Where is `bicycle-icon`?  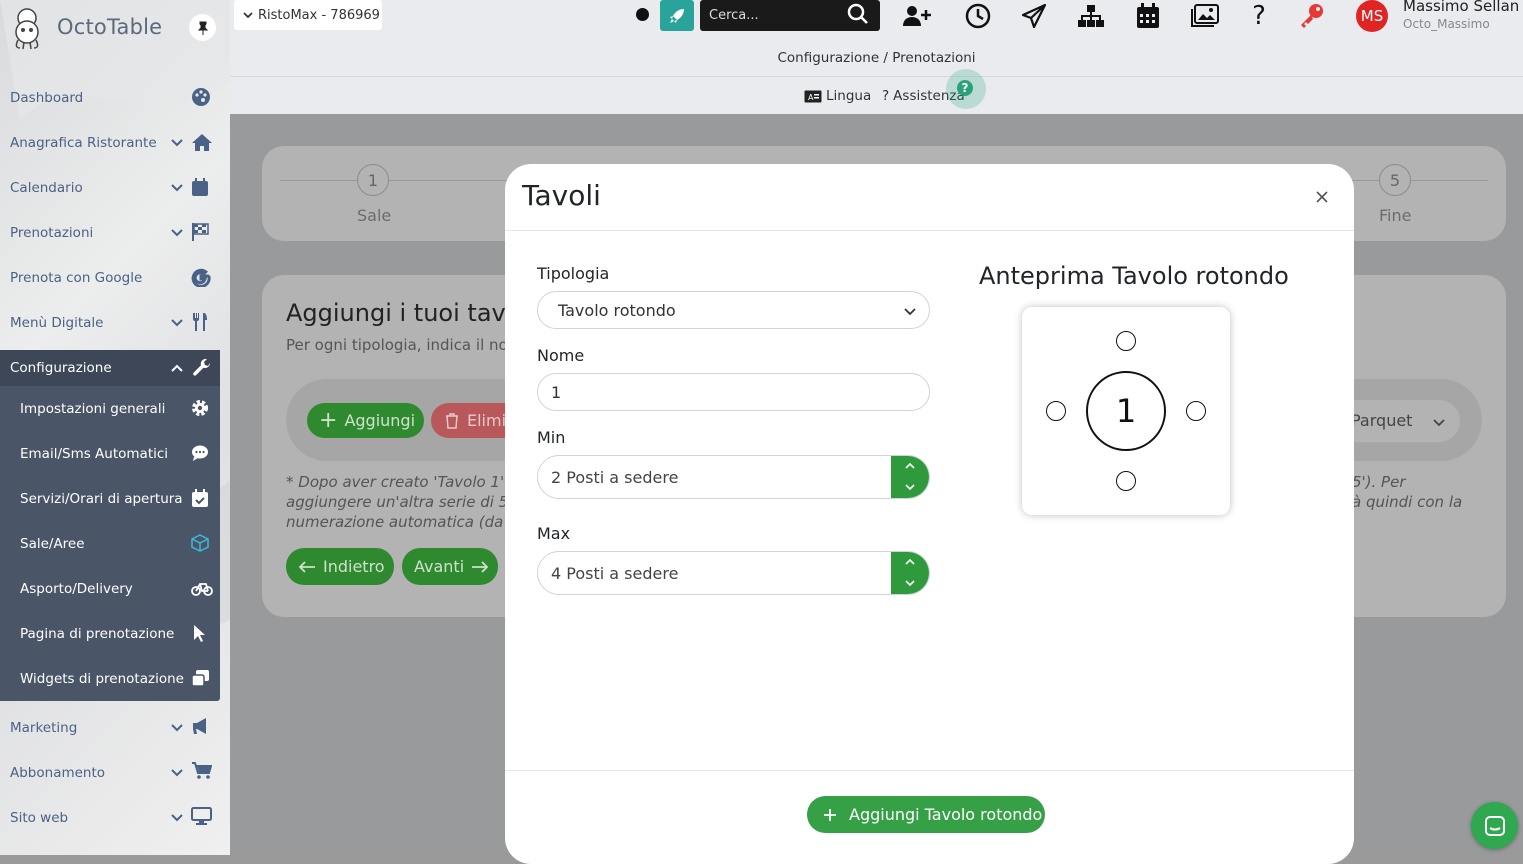
bicycle-icon is located at coordinates (202, 589).